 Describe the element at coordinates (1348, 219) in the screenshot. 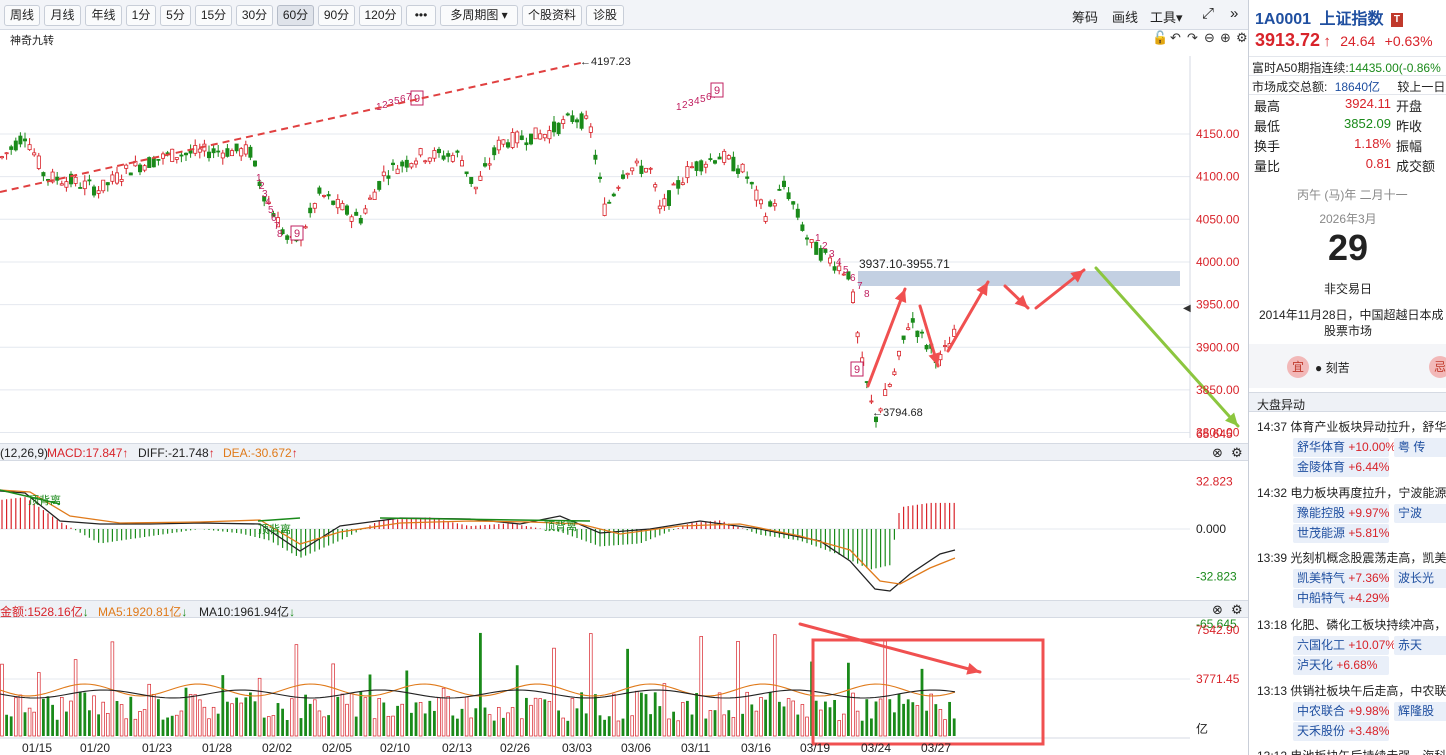

I see `calendar-month: 2026年3月` at that location.